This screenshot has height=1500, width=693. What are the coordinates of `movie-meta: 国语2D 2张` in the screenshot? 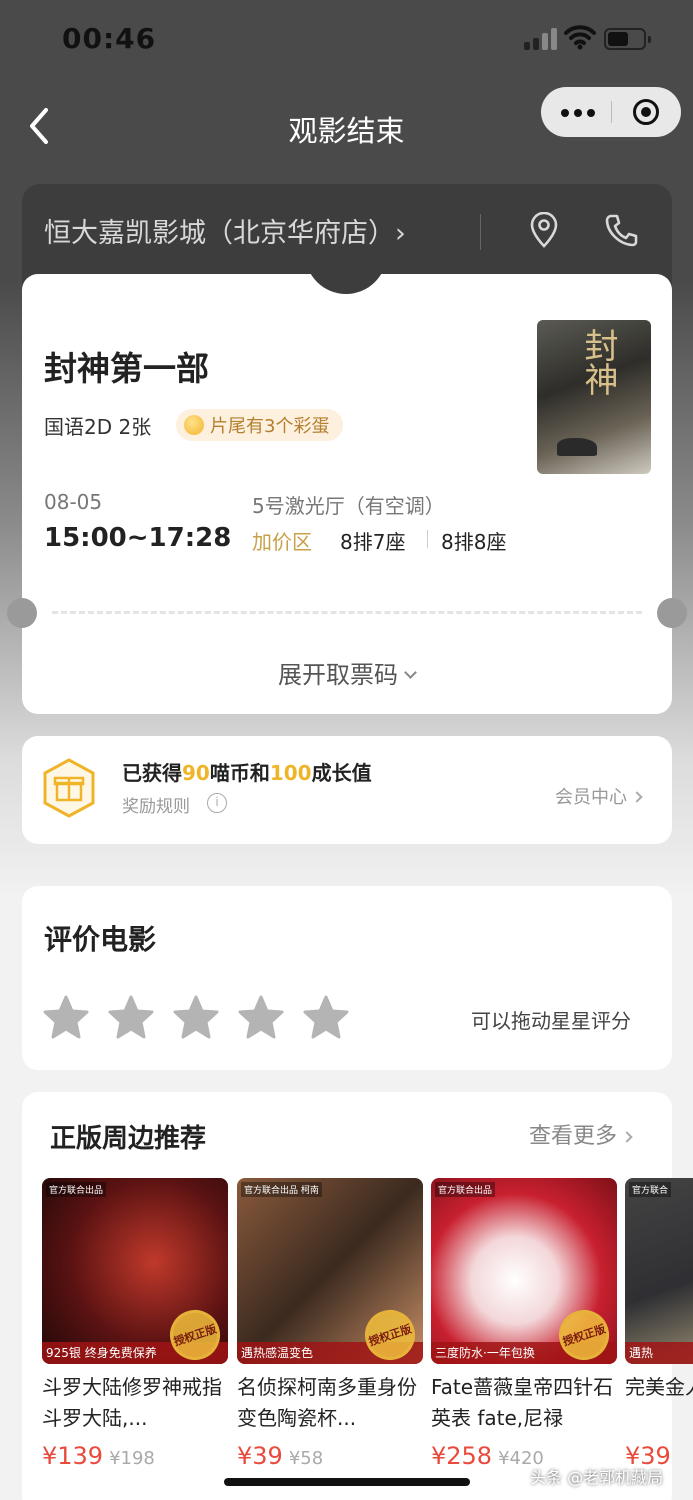 It's located at (98, 427).